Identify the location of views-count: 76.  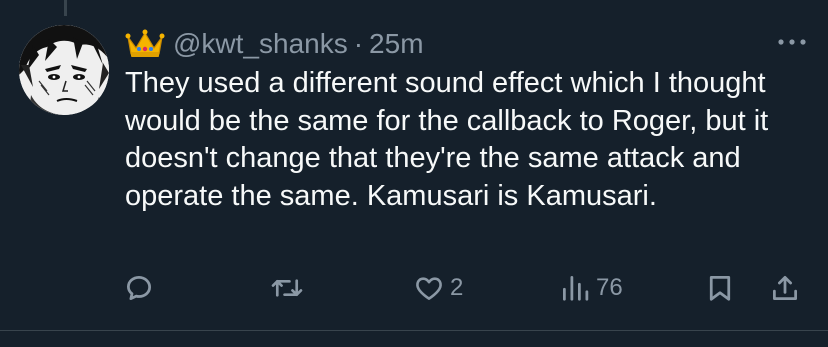
(609, 287).